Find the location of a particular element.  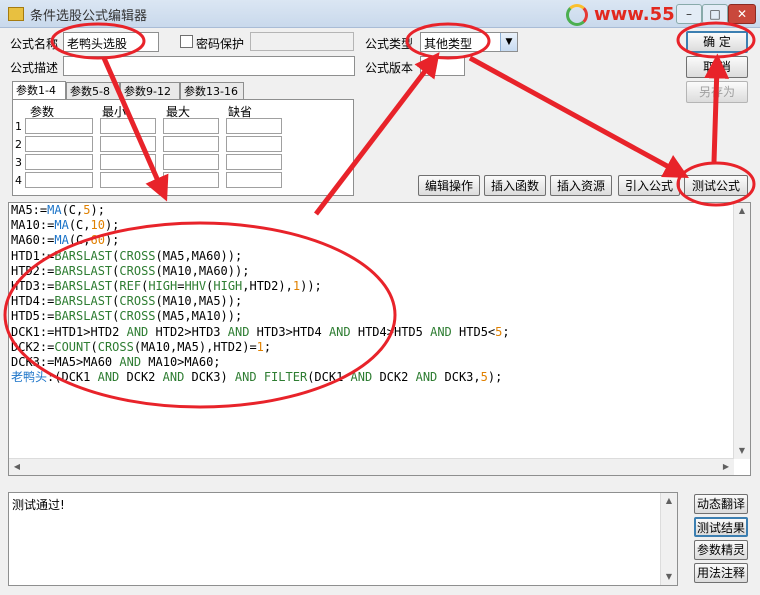

code-line: DCK2:=COUNT(CROSS(MA10,MA5),HTD2)=1; is located at coordinates (260, 347).